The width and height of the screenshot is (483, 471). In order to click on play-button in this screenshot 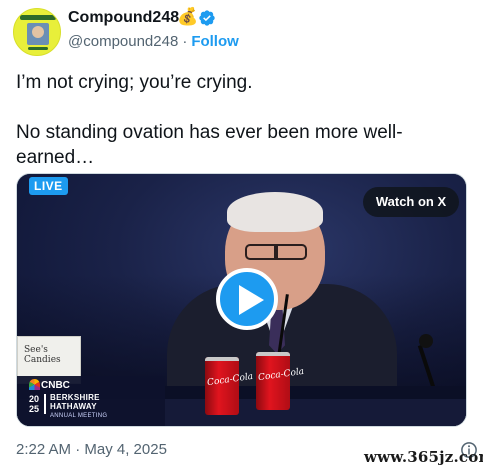, I will do `click(247, 299)`.